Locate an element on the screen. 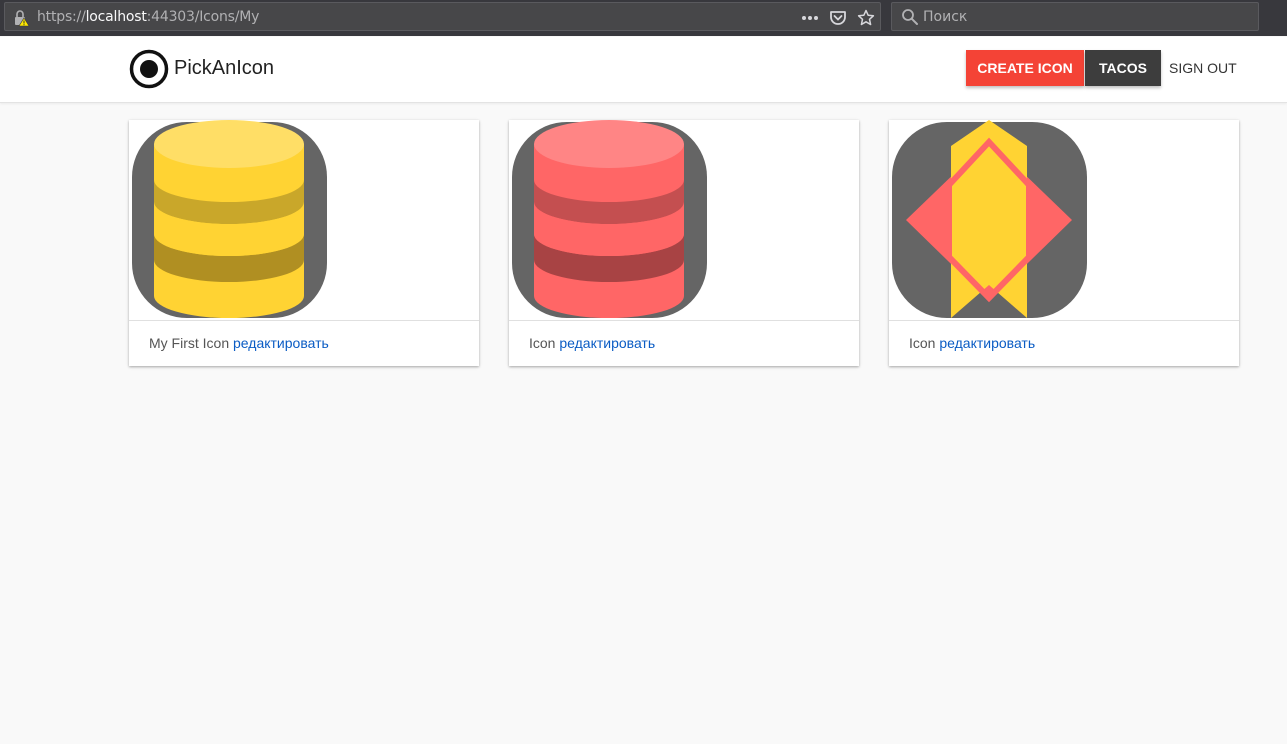 This screenshot has height=744, width=1287. search-placeholder: Поиск is located at coordinates (945, 17).